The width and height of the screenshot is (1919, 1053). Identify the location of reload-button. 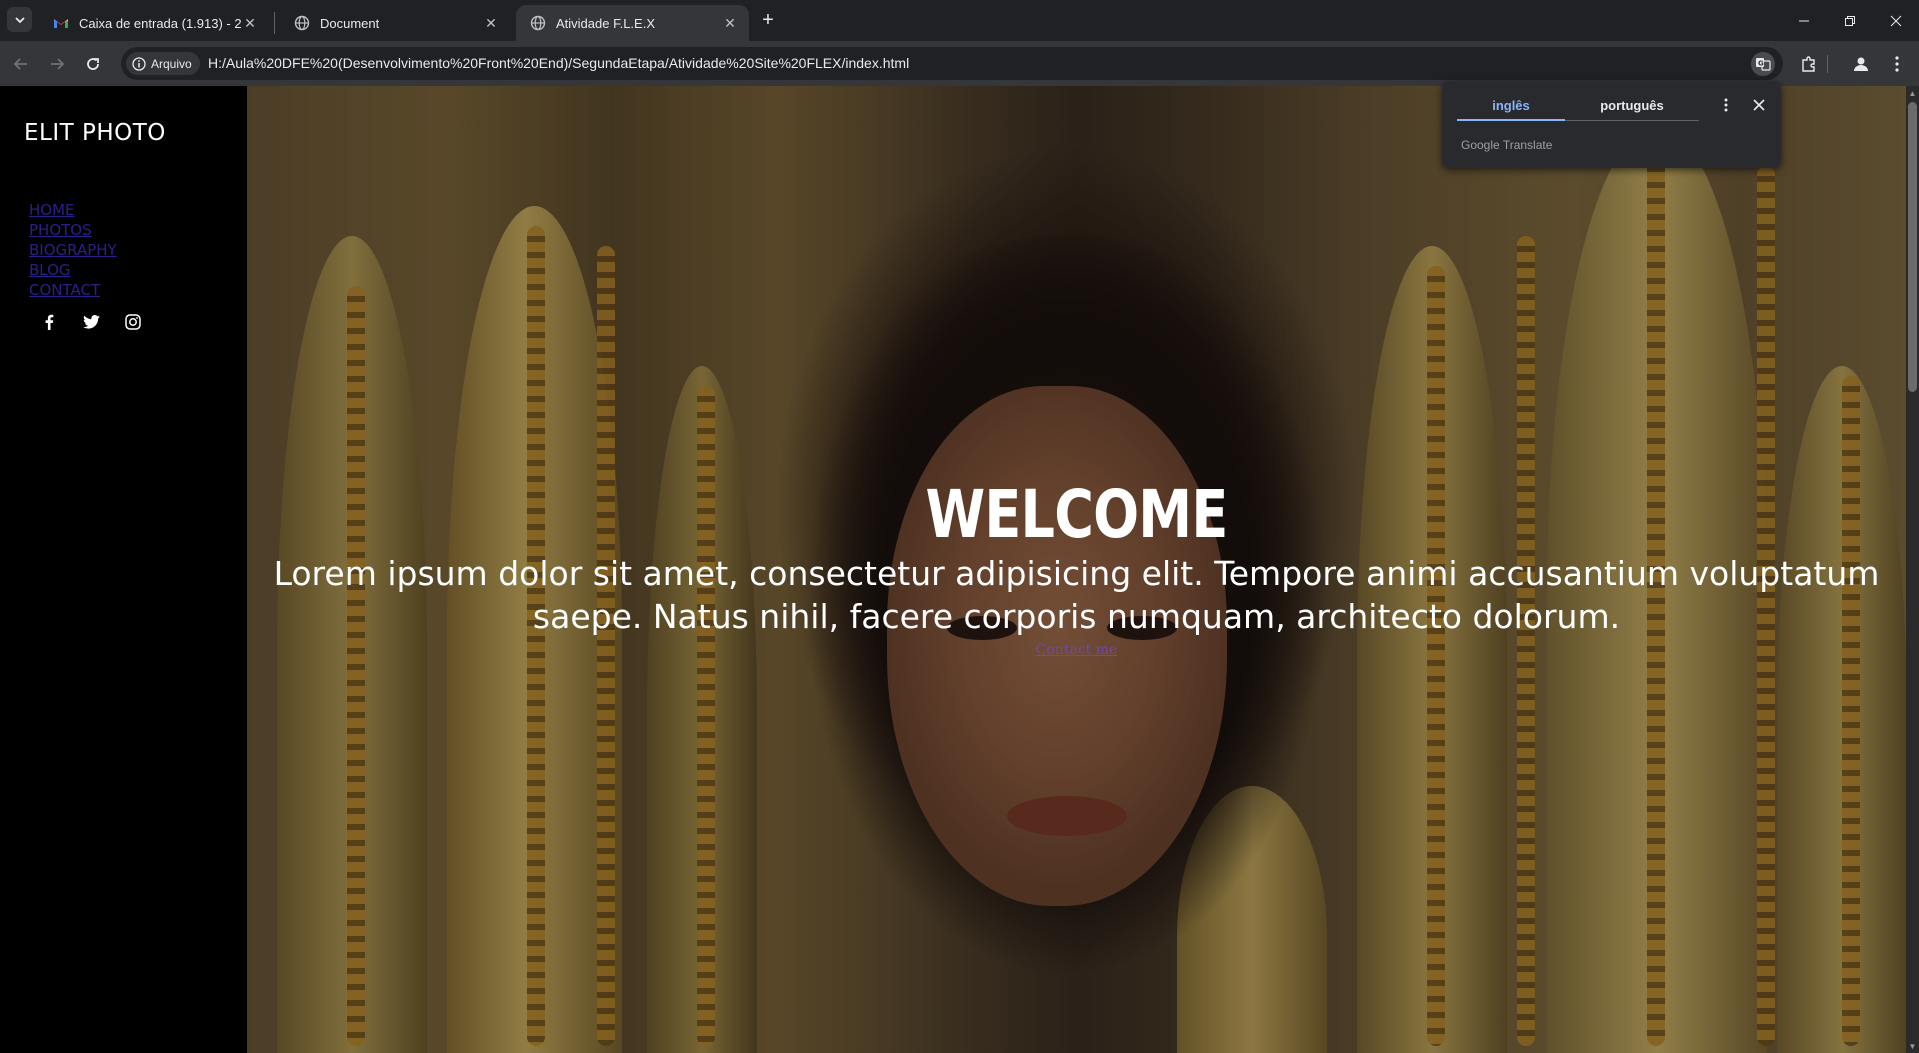
(93, 64).